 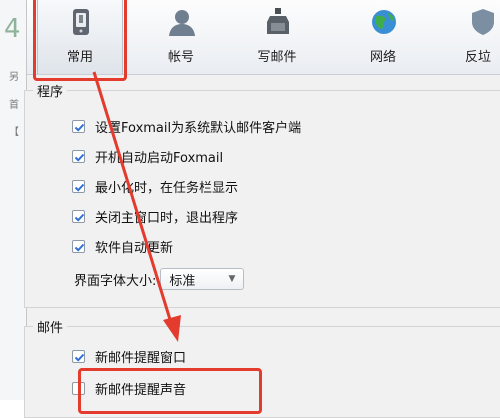 I want to click on group-title: 邮件, so click(x=50, y=326).